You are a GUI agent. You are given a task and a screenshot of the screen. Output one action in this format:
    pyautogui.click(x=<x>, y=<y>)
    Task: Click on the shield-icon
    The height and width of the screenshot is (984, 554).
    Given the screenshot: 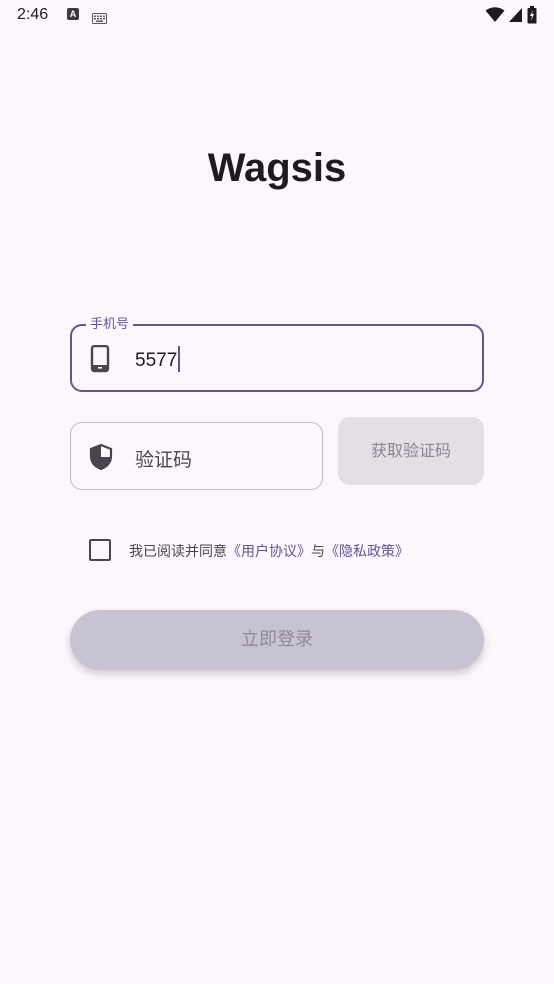 What is the action you would take?
    pyautogui.click(x=101, y=458)
    